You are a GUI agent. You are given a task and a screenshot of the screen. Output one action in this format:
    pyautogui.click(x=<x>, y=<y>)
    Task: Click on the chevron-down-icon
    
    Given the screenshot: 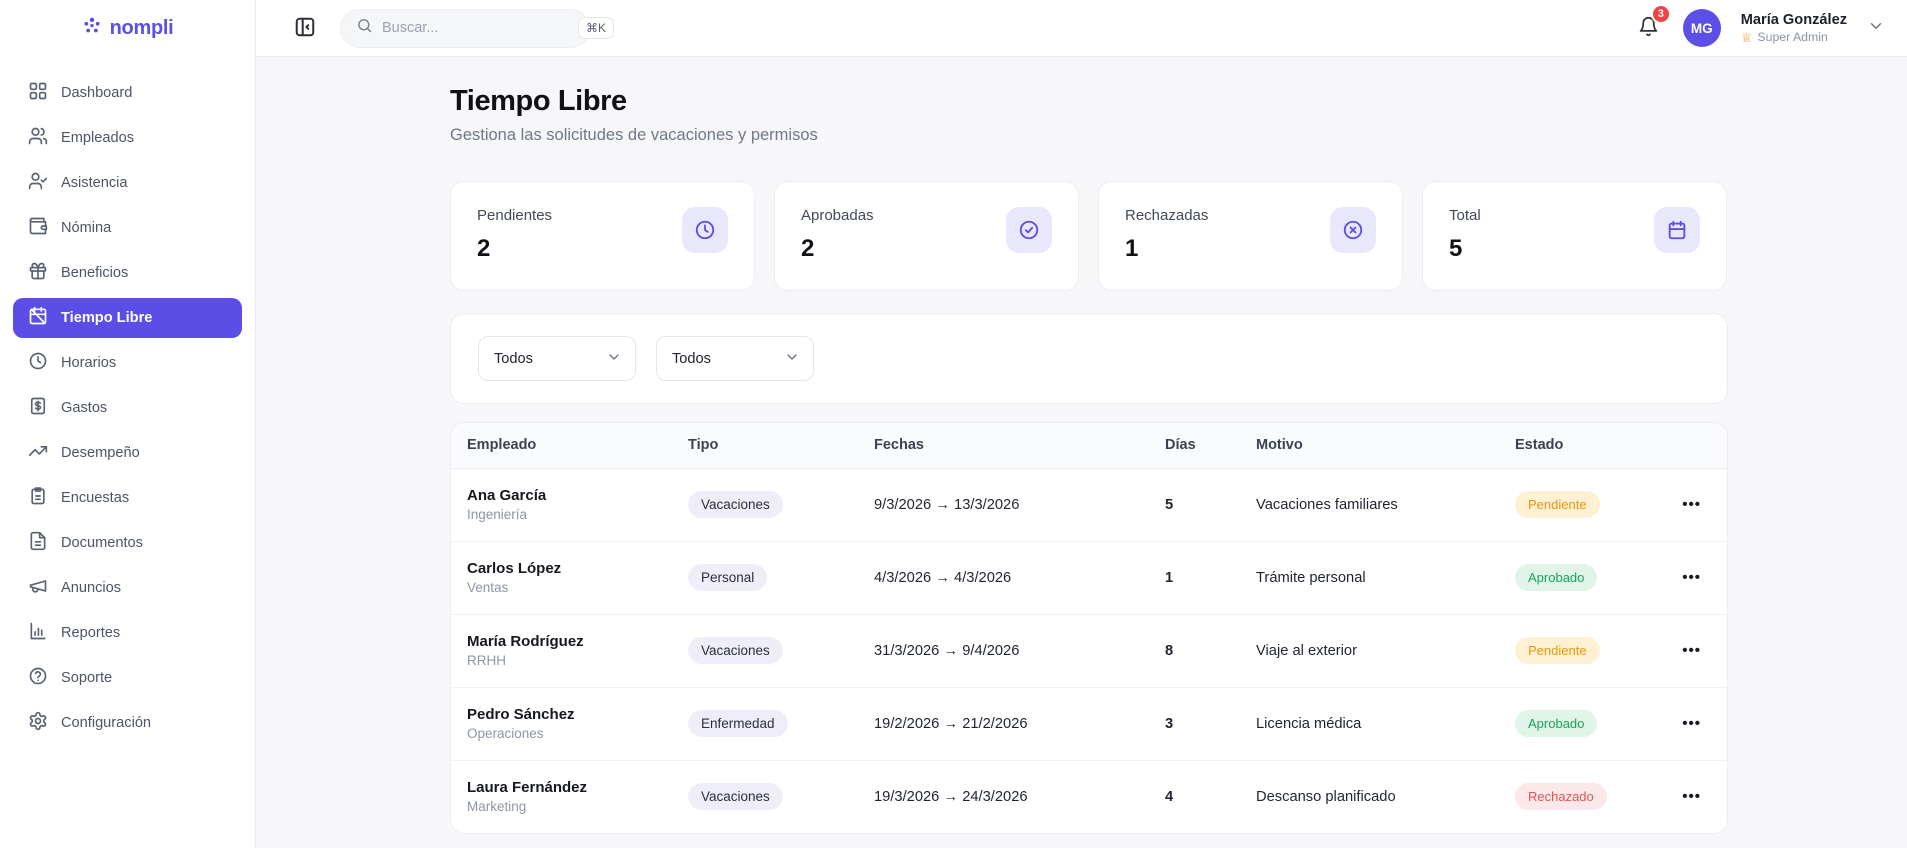 What is the action you would take?
    pyautogui.click(x=1876, y=28)
    